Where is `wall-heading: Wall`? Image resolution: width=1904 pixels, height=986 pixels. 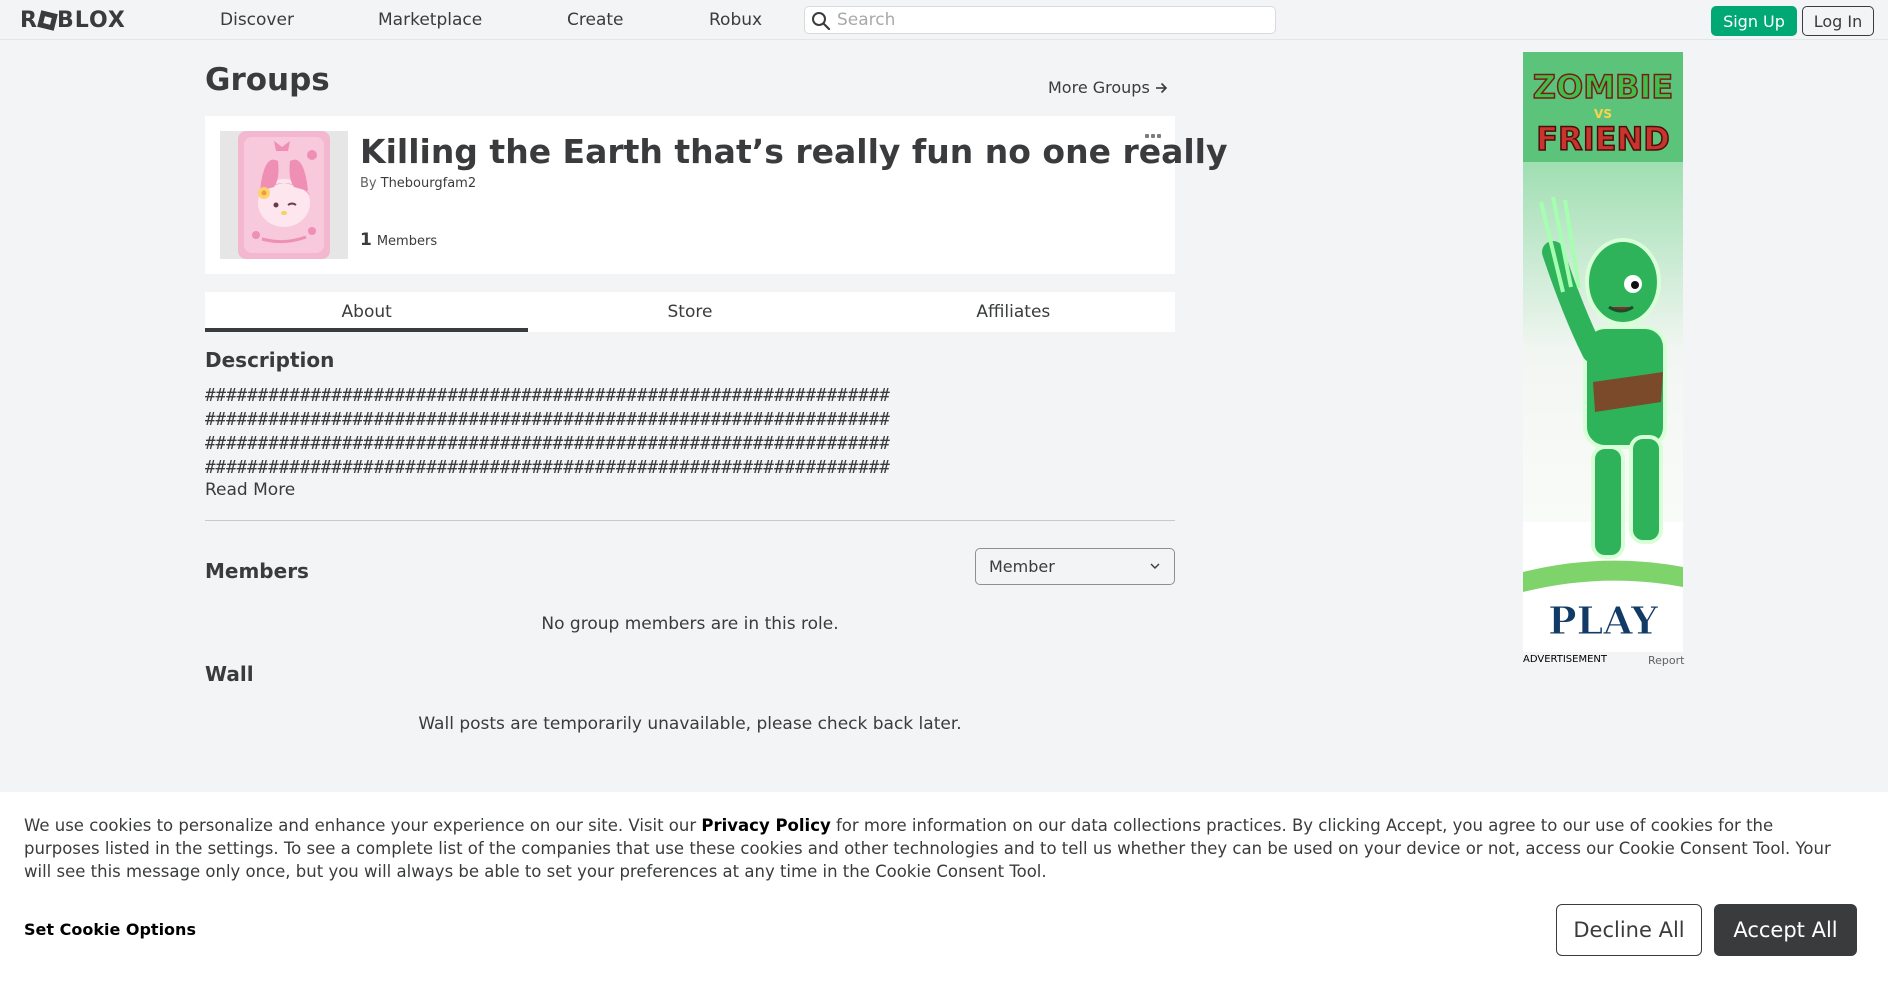 wall-heading: Wall is located at coordinates (229, 674).